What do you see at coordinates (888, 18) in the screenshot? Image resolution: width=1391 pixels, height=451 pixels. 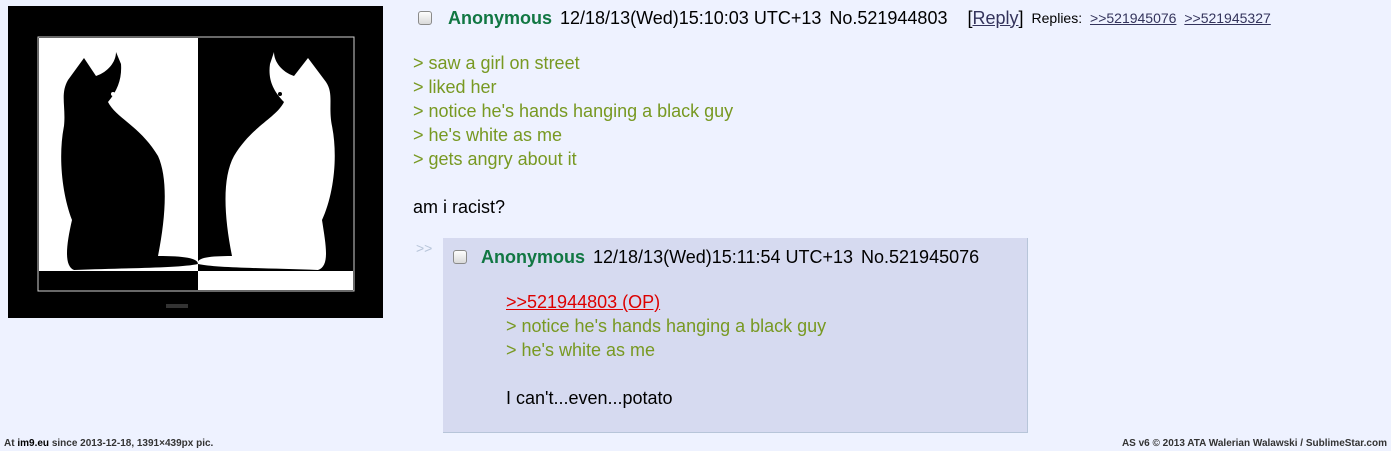 I see `op-post-number: No.521944803` at bounding box center [888, 18].